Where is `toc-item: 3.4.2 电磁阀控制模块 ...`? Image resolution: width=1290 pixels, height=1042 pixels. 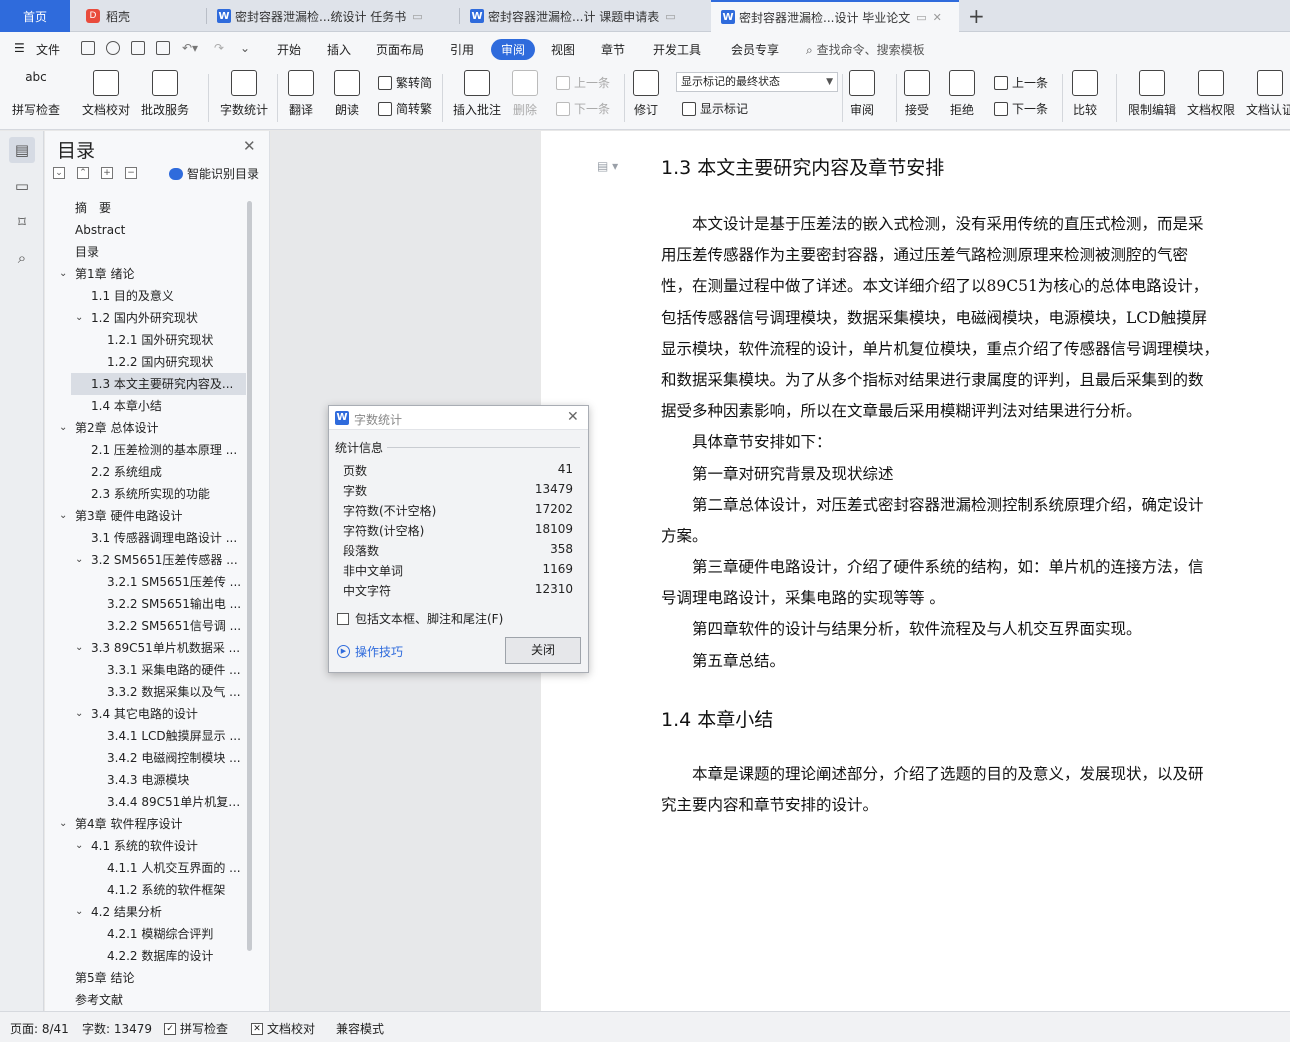 toc-item: 3.4.2 电磁阀控制模块 ... is located at coordinates (157, 758).